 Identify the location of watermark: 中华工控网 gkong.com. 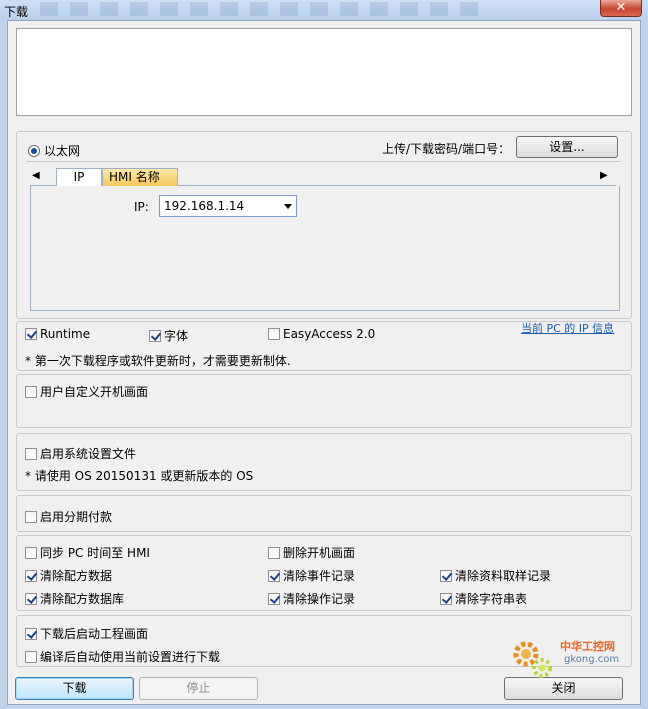
(568, 657).